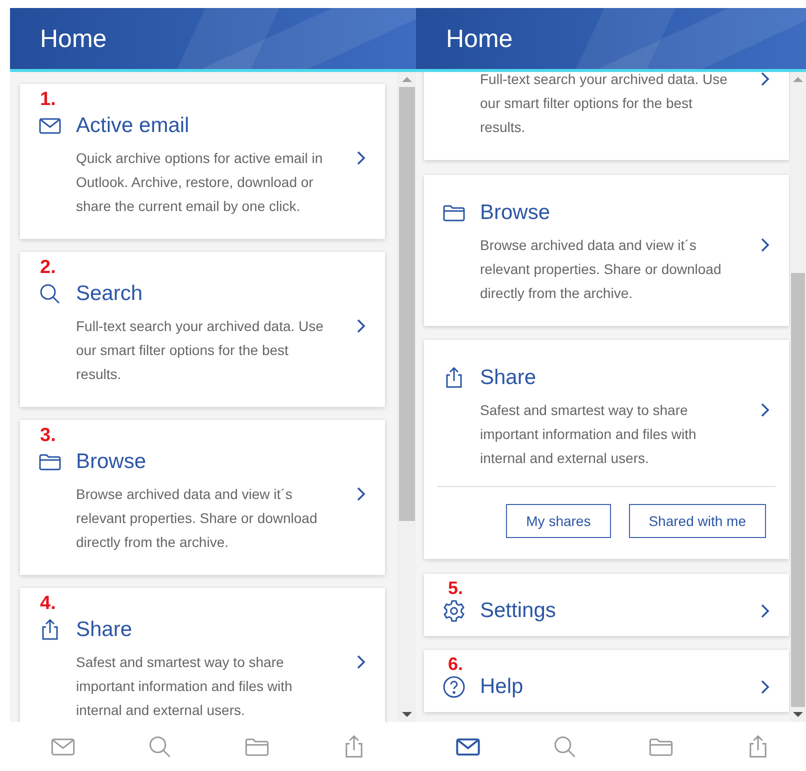 The width and height of the screenshot is (806, 771). What do you see at coordinates (454, 610) in the screenshot?
I see `settings-icon` at bounding box center [454, 610].